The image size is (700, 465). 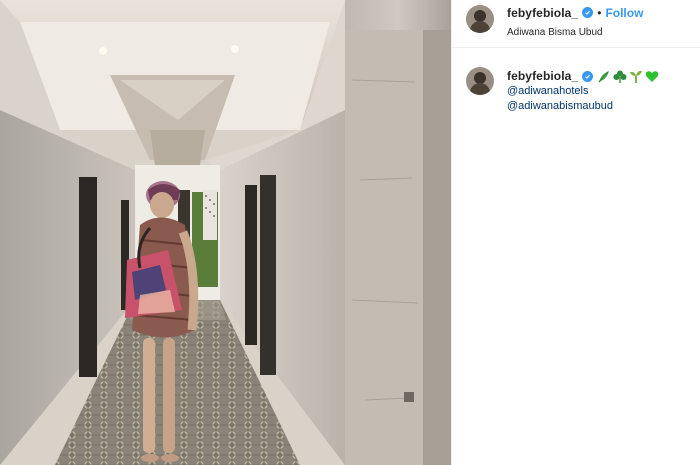 I want to click on post-header: febyfebiola_ • Follow Adiwana Bisma Ubud, so click(x=576, y=24).